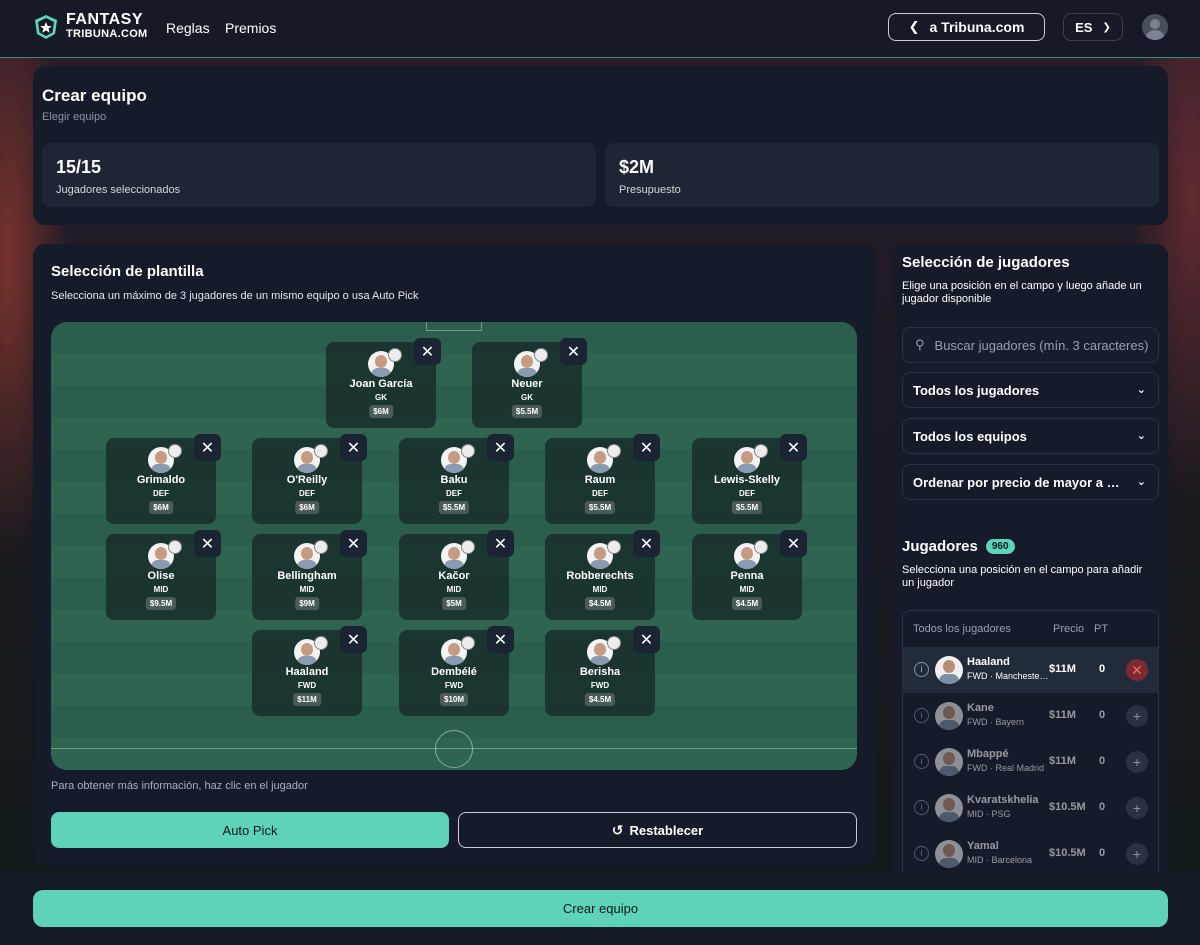 The height and width of the screenshot is (945, 1200). Describe the element at coordinates (1030, 808) in the screenshot. I see `table-row: i Kvaratskhelia MID · PSG $10.5M 0 +` at that location.